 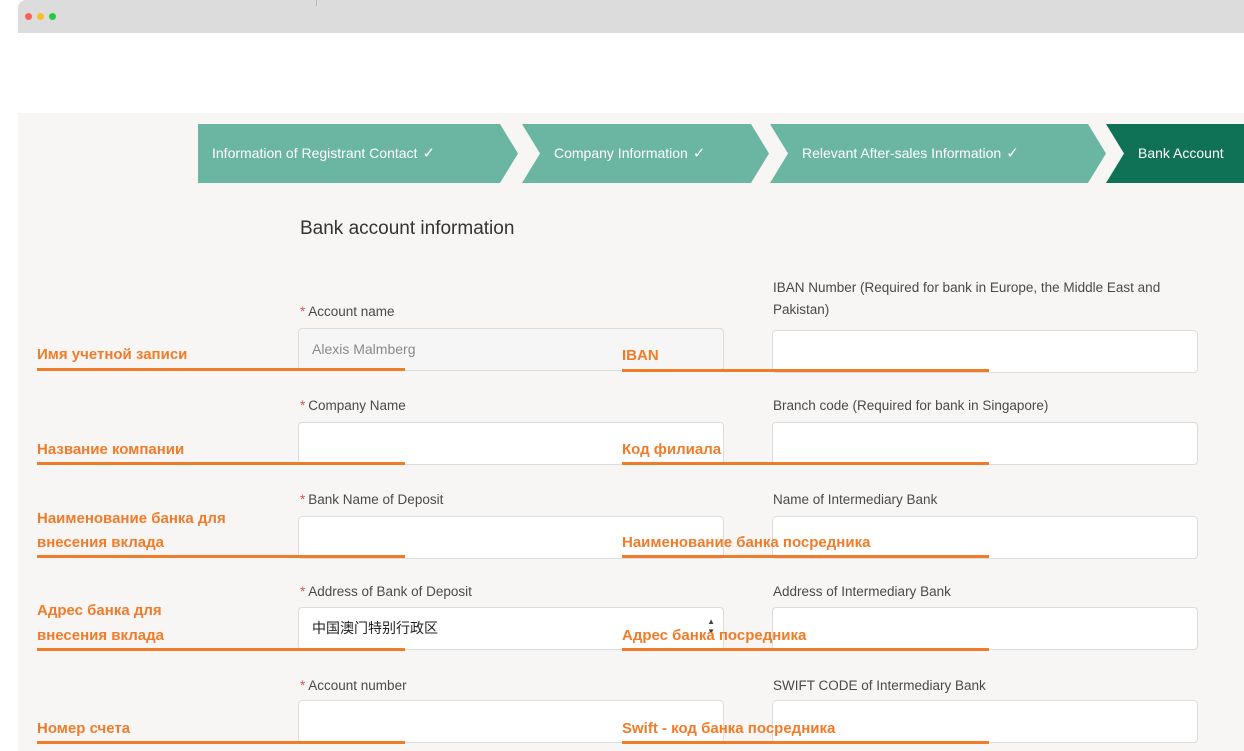 I want to click on company-name-label: * Company Name, so click(x=353, y=405).